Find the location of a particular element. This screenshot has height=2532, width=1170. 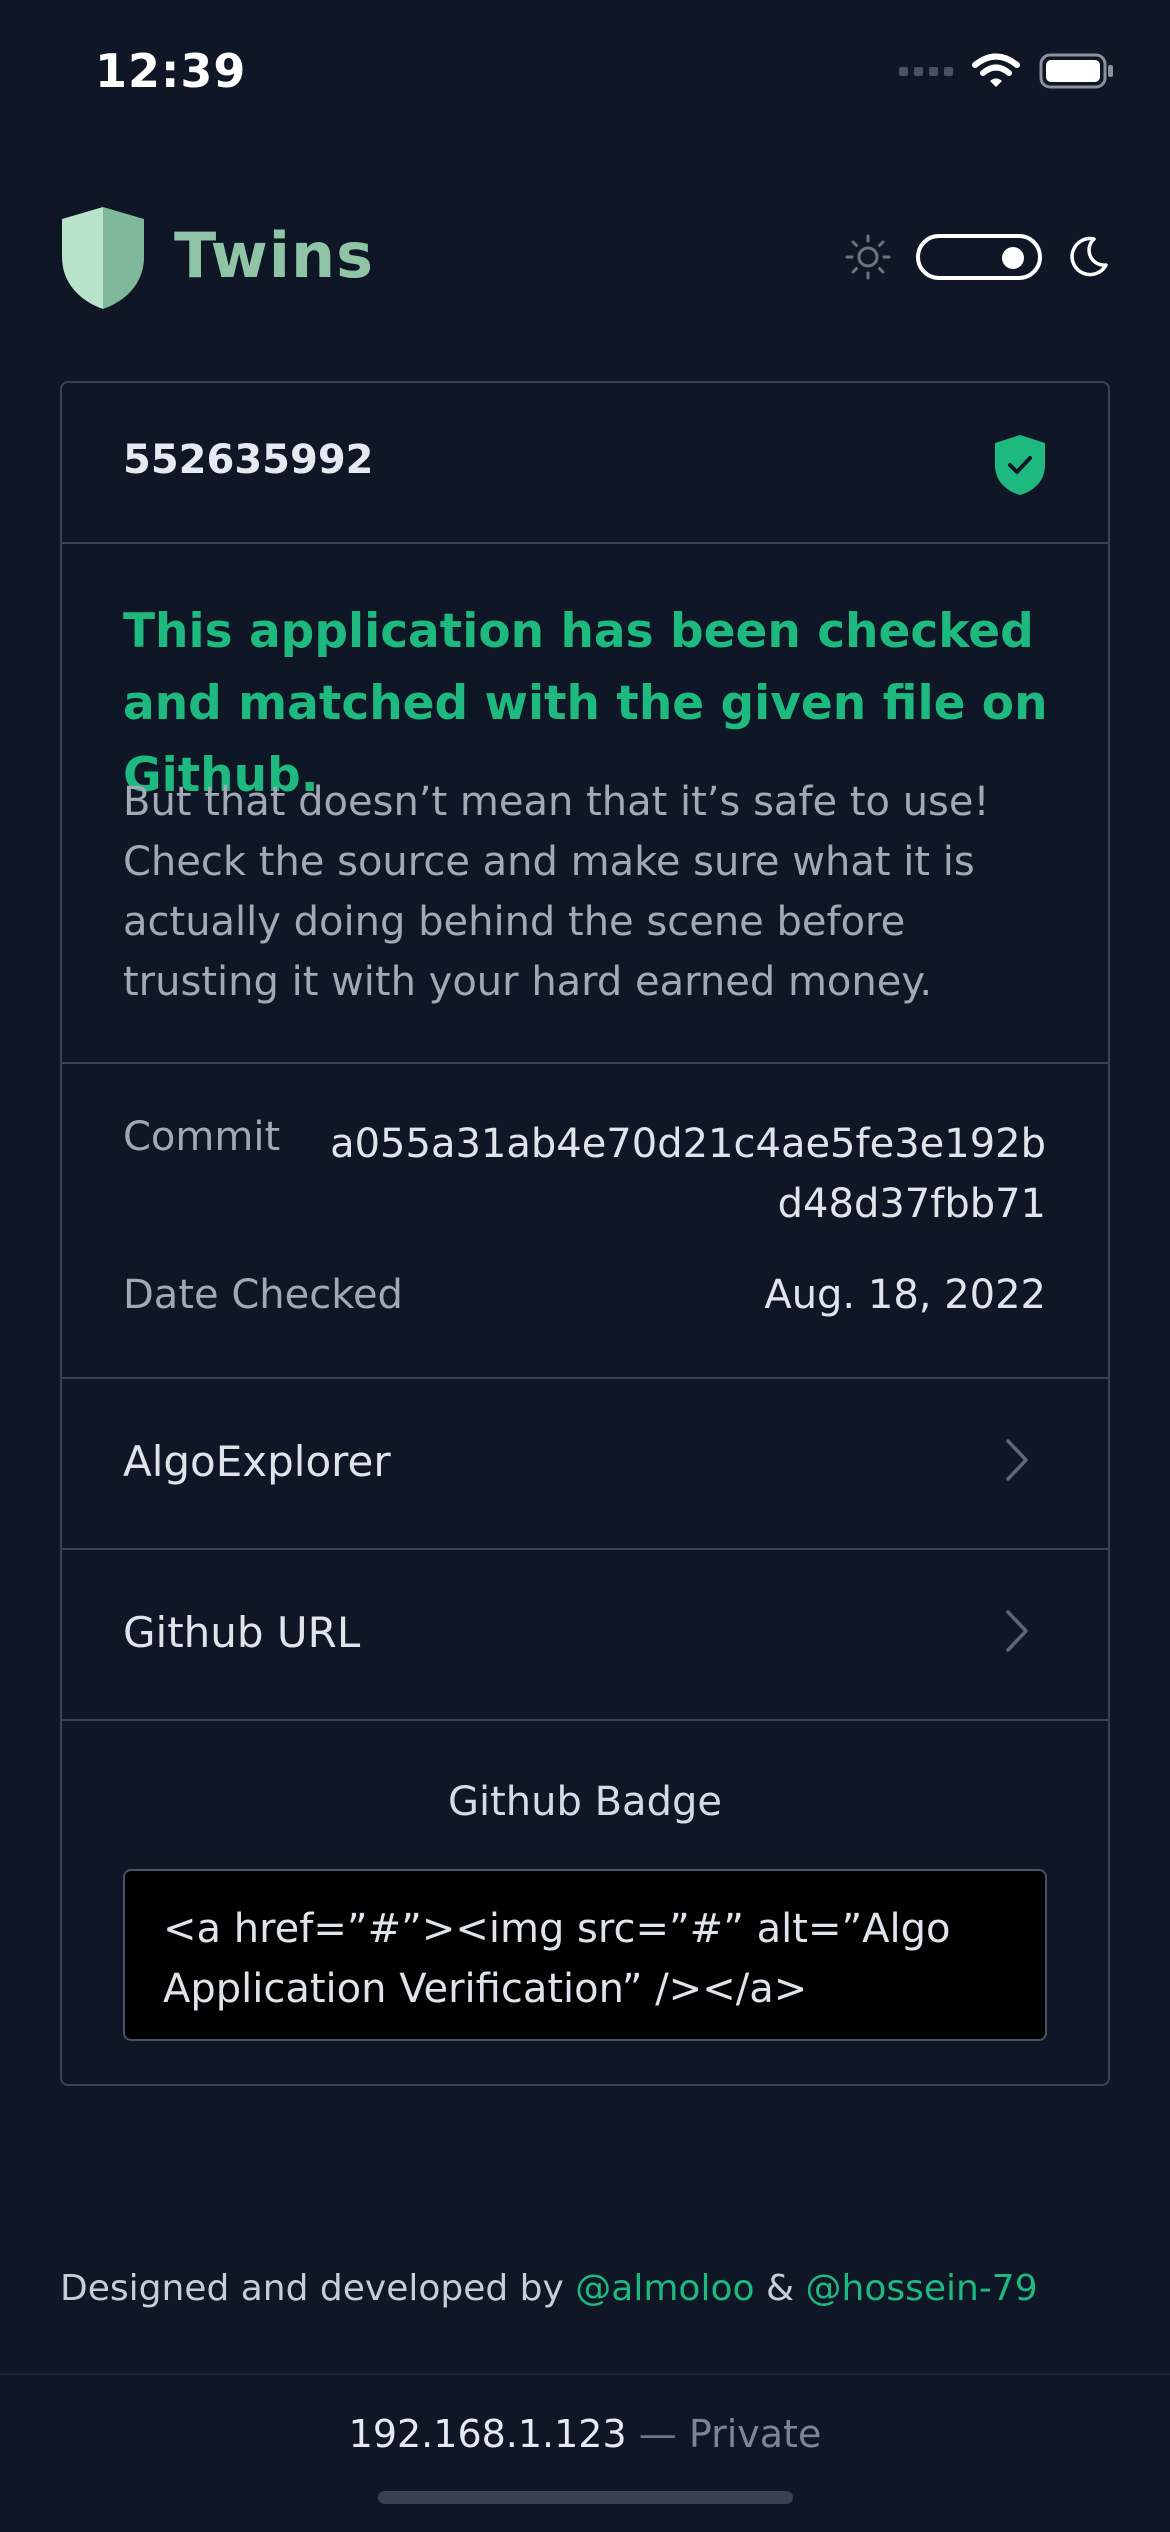

date-checked-label: Date Checked is located at coordinates (263, 1295).